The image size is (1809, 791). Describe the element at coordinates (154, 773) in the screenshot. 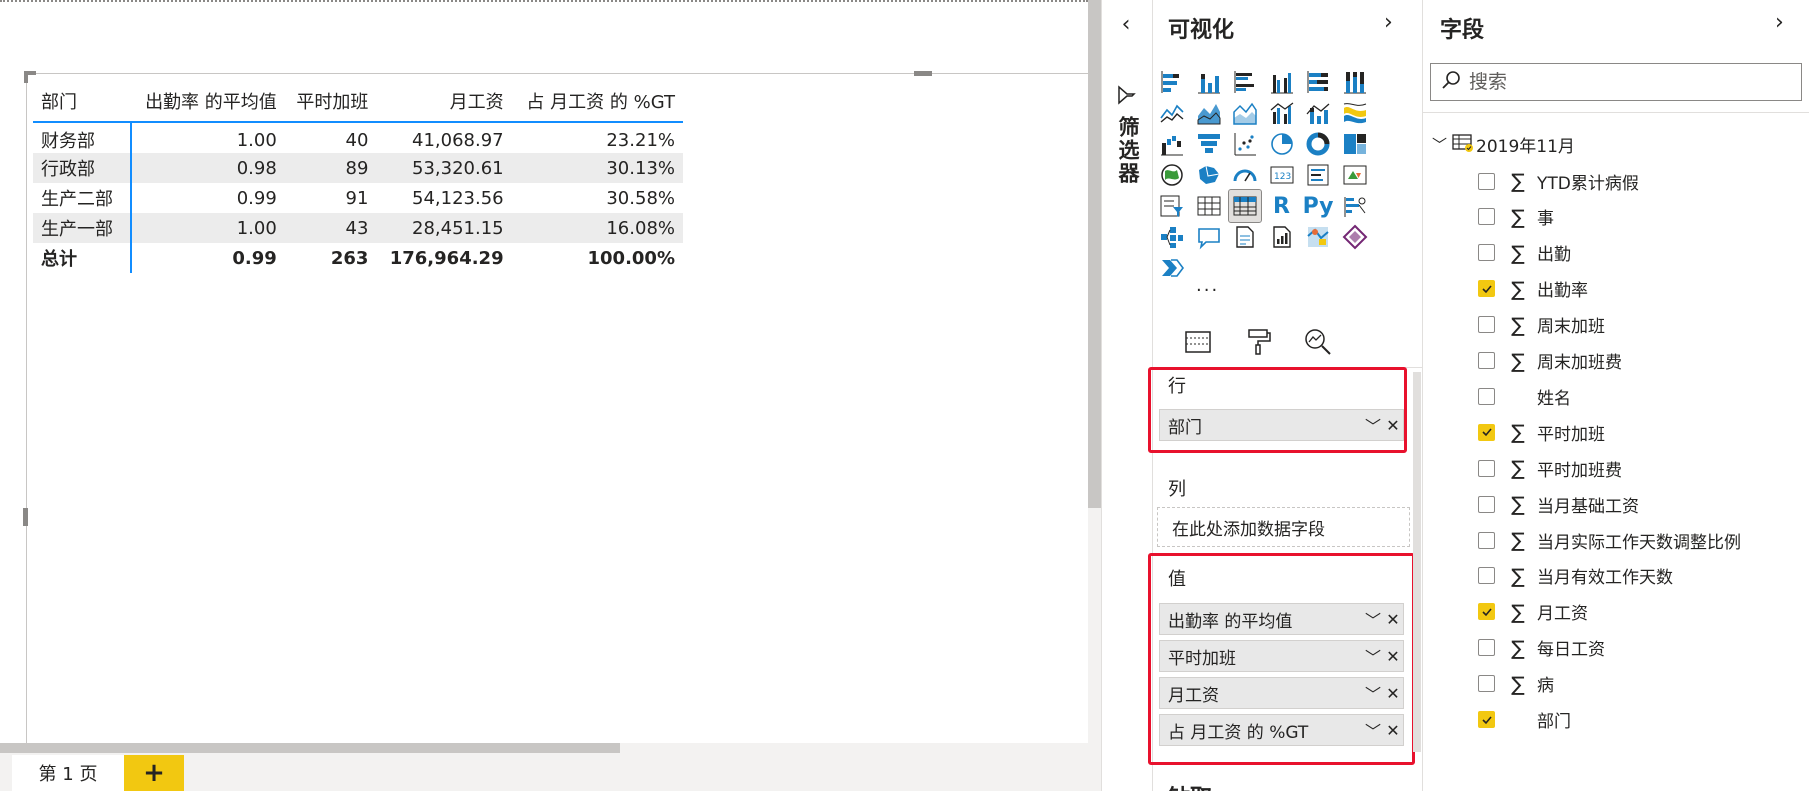

I see `add-page-button: +` at that location.